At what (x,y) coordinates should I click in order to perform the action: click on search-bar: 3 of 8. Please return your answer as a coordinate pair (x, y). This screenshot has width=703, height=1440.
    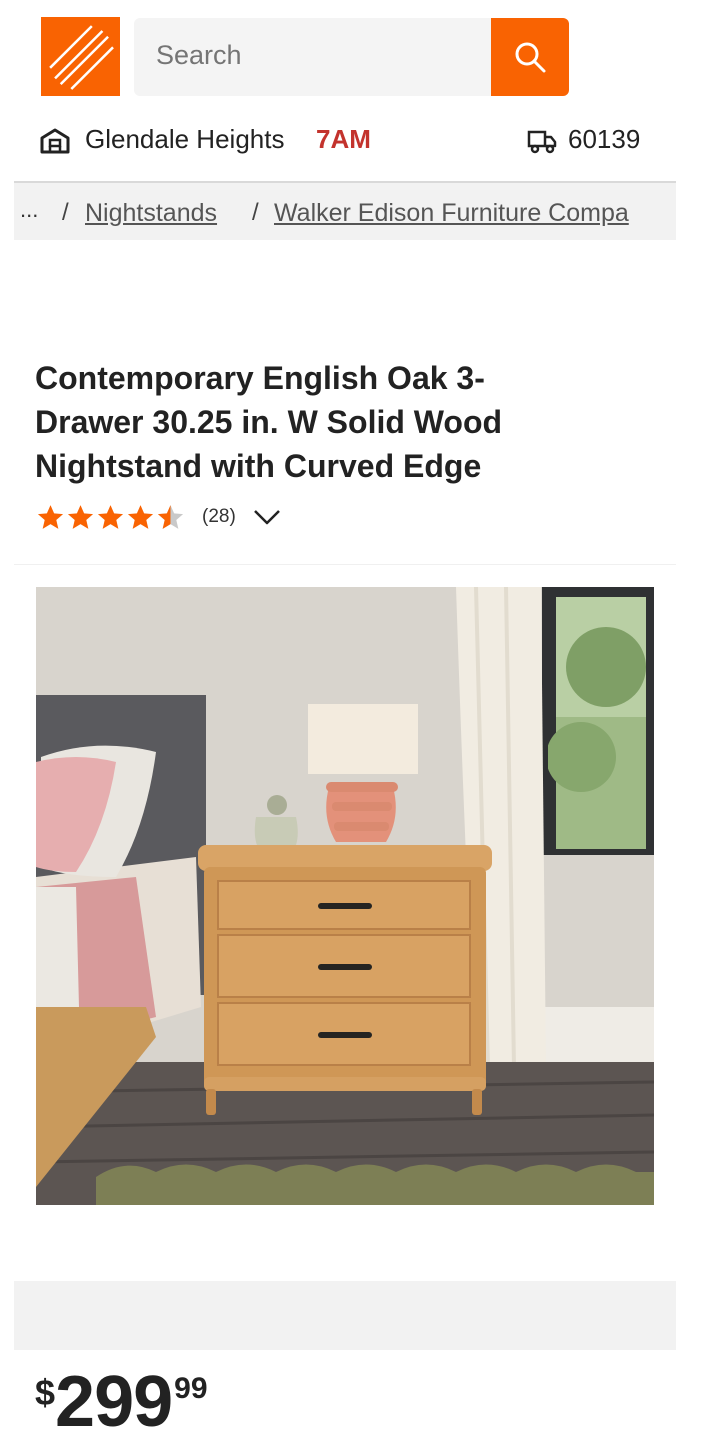
    Looking at the image, I should click on (312, 112).